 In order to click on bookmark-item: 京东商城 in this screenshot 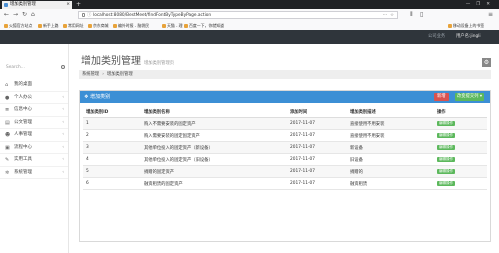, I will do `click(98, 25)`.